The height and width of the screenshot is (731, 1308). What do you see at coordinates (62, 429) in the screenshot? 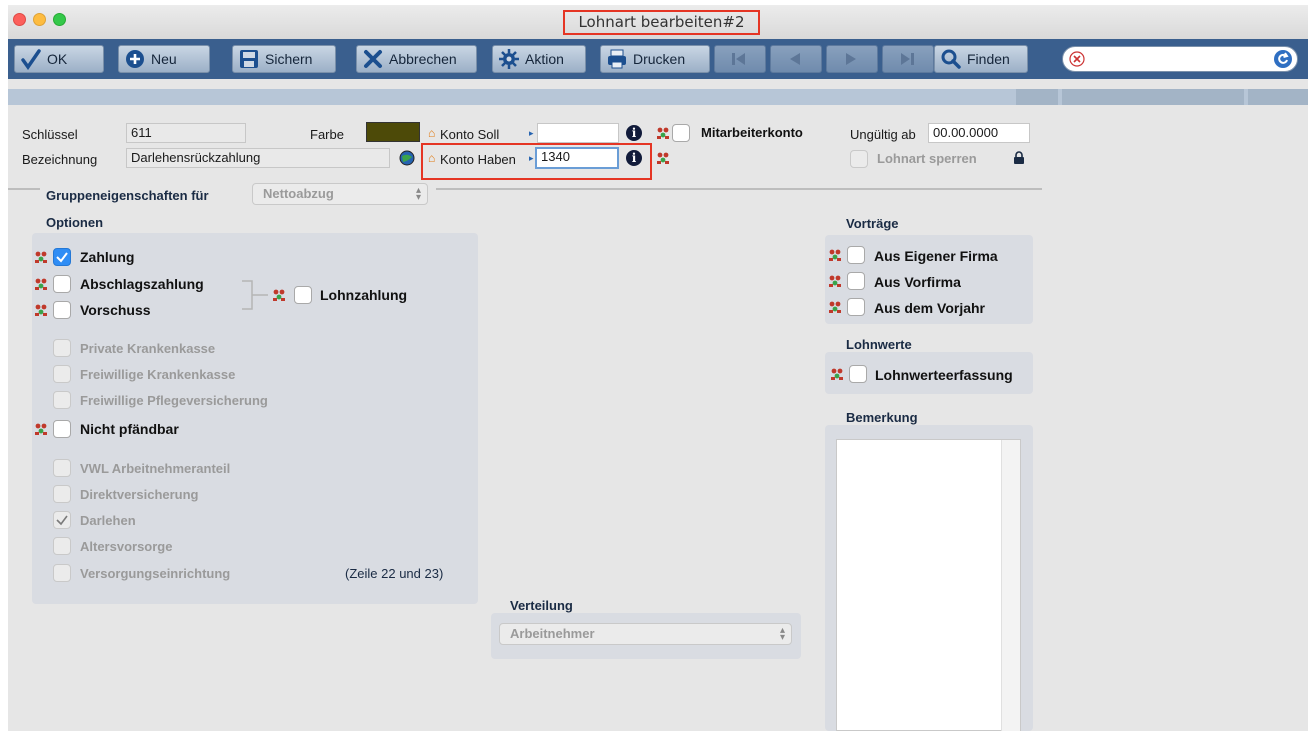
I see `nicht-pfaendbar-checkbox` at bounding box center [62, 429].